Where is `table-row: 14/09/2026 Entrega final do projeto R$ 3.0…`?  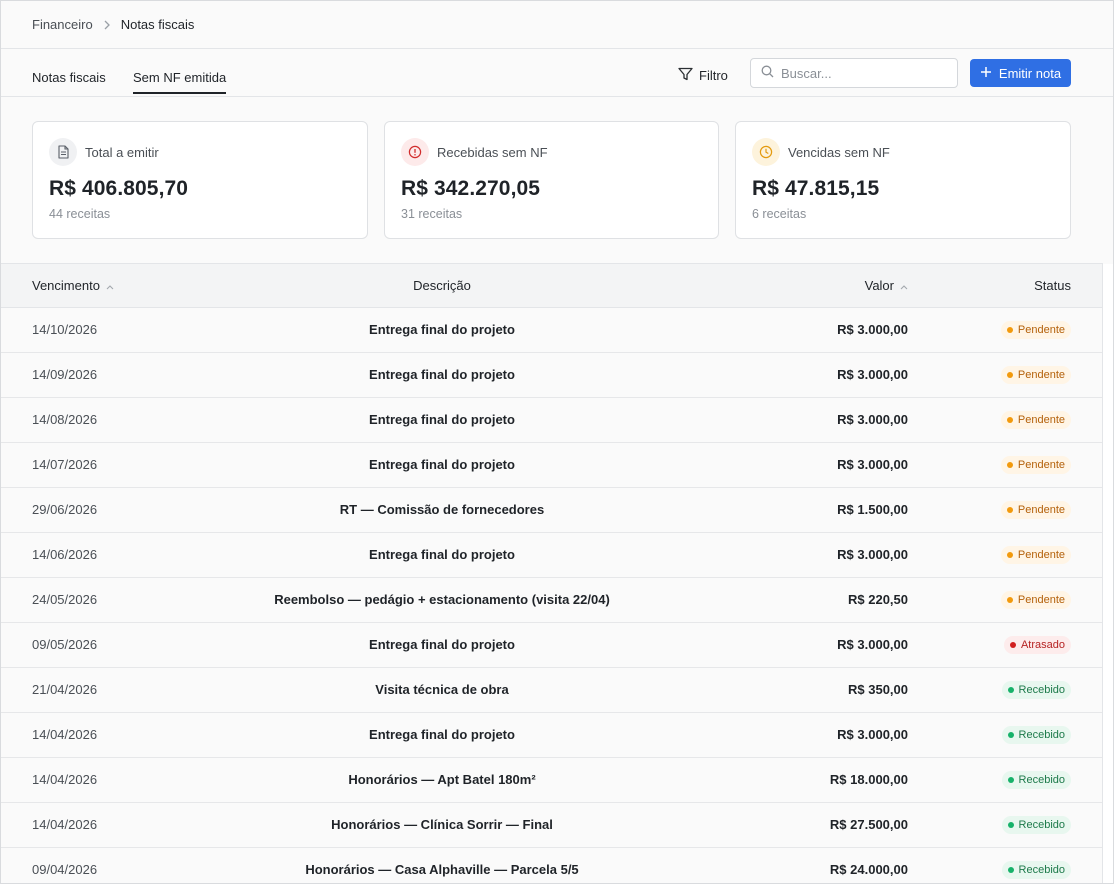
table-row: 14/09/2026 Entrega final do projeto R$ 3.0… is located at coordinates (552, 375).